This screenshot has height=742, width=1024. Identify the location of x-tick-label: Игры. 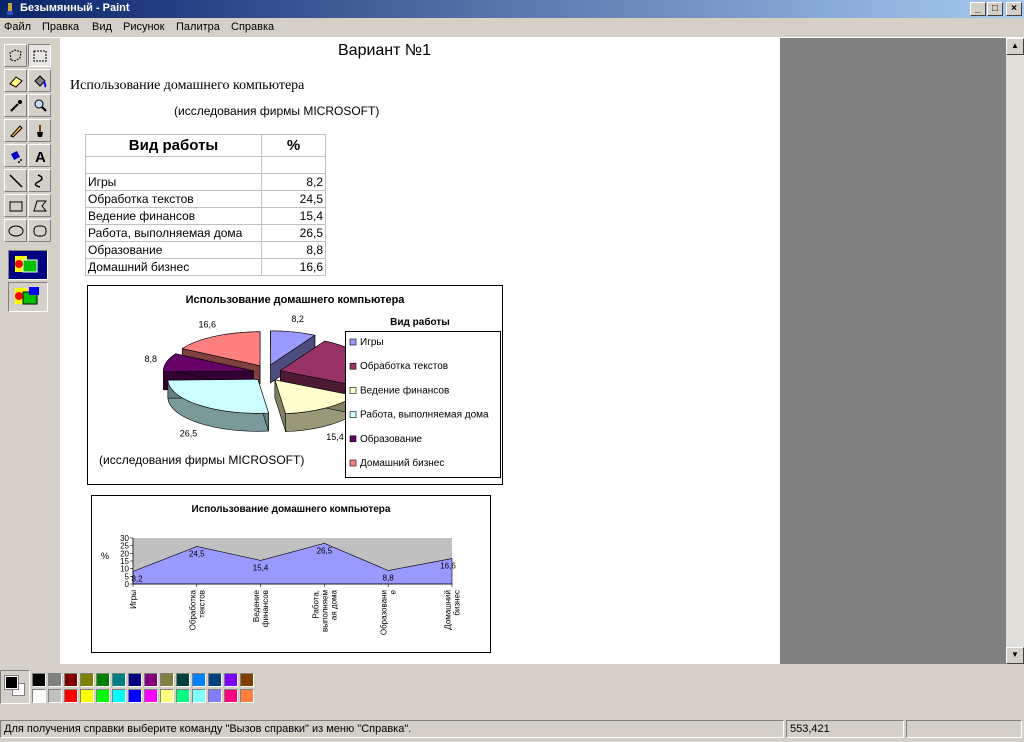
(133, 599).